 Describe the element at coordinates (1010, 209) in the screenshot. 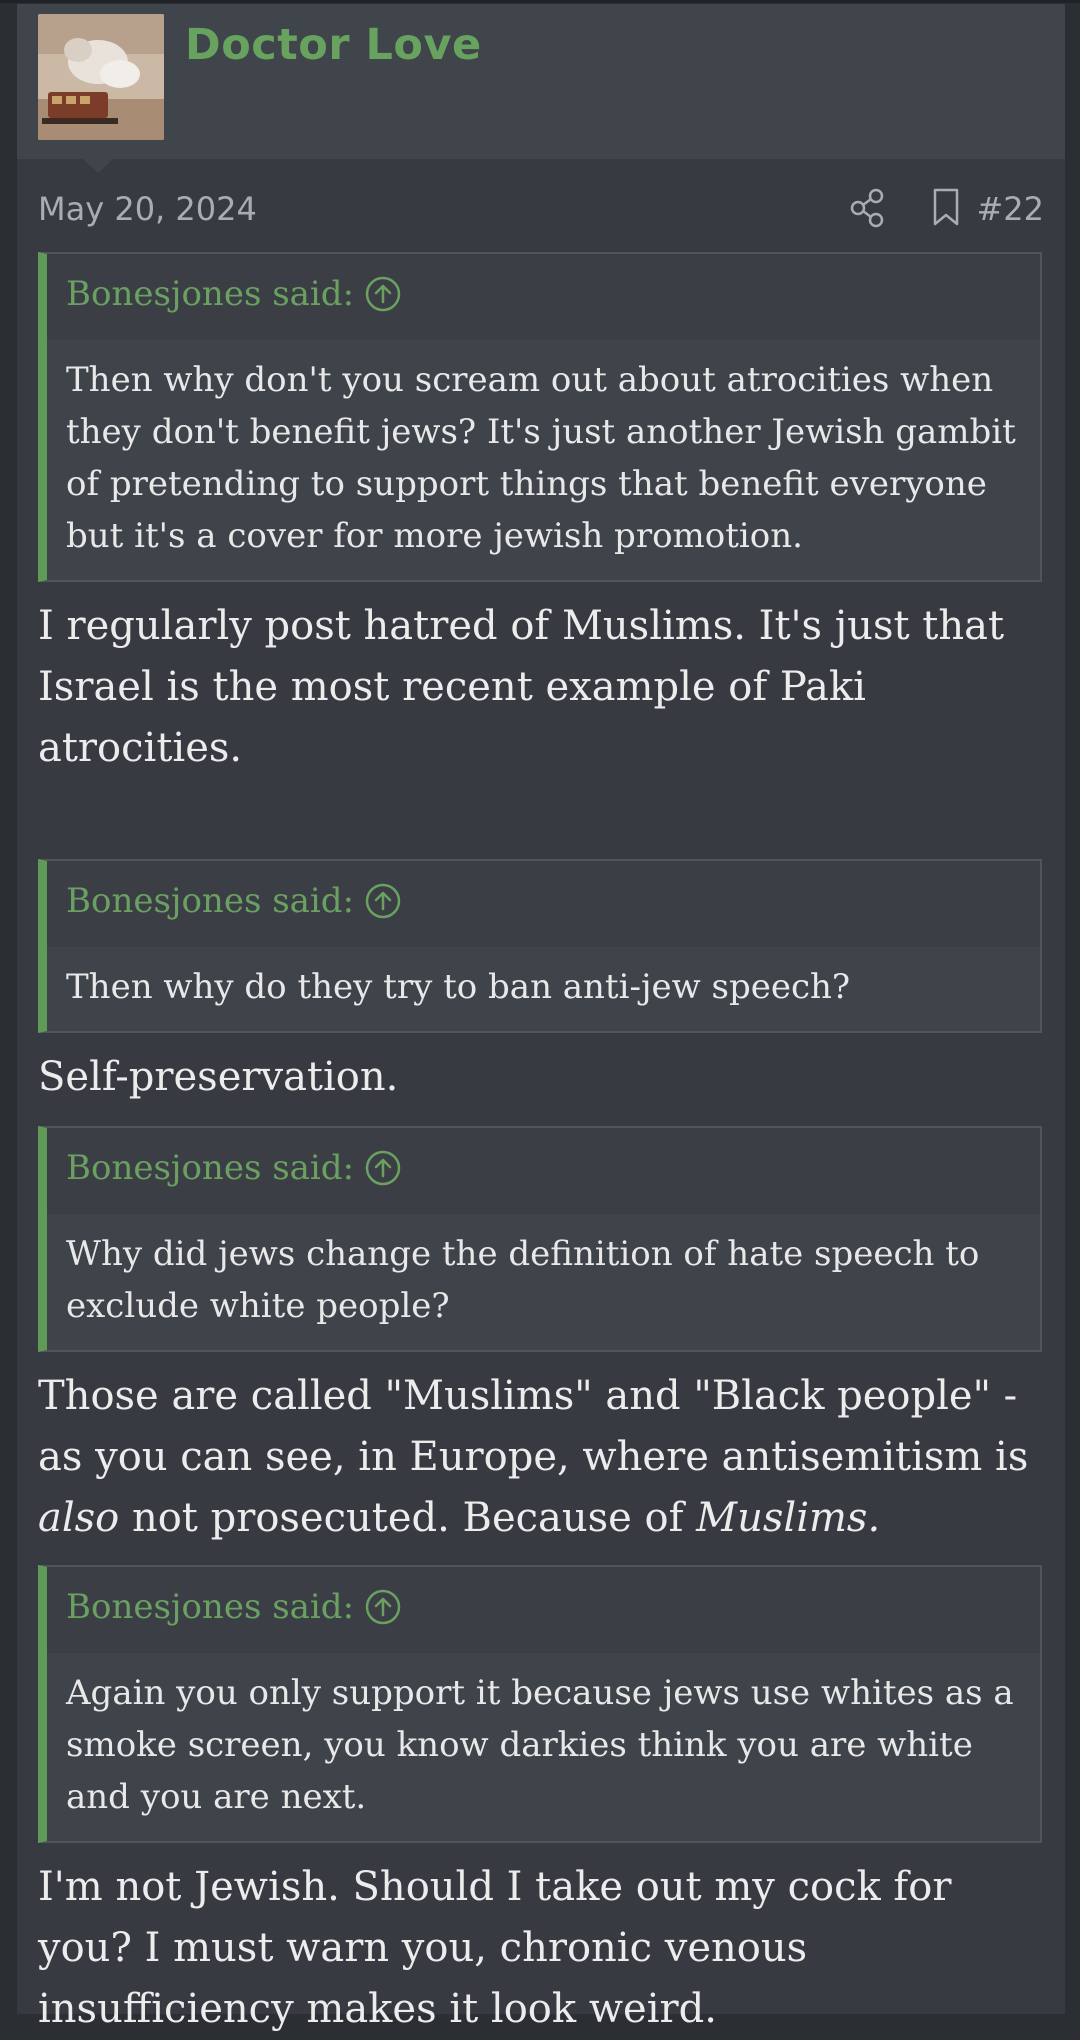

I see `post-number-link: #22` at that location.